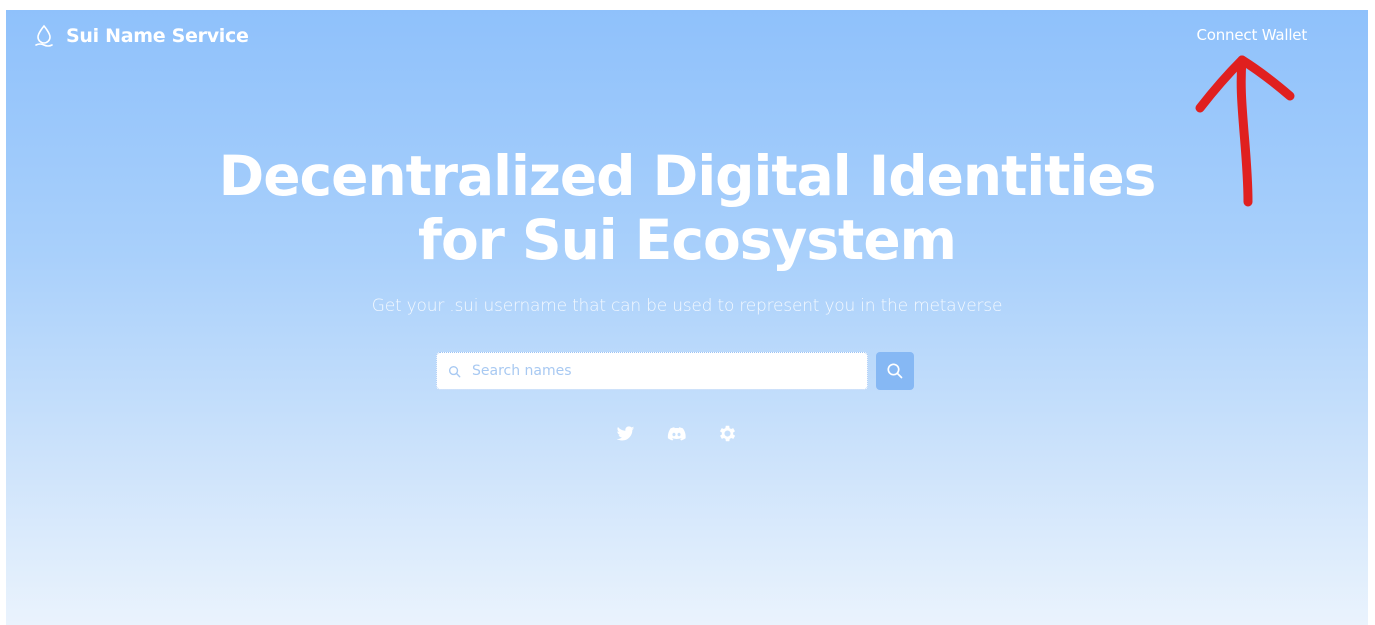  What do you see at coordinates (157, 36) in the screenshot?
I see `brand-name: Sui Name Service` at bounding box center [157, 36].